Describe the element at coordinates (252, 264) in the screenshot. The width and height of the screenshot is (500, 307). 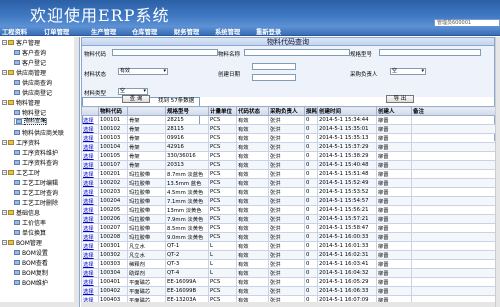
I see `table-cell: 有效` at that location.